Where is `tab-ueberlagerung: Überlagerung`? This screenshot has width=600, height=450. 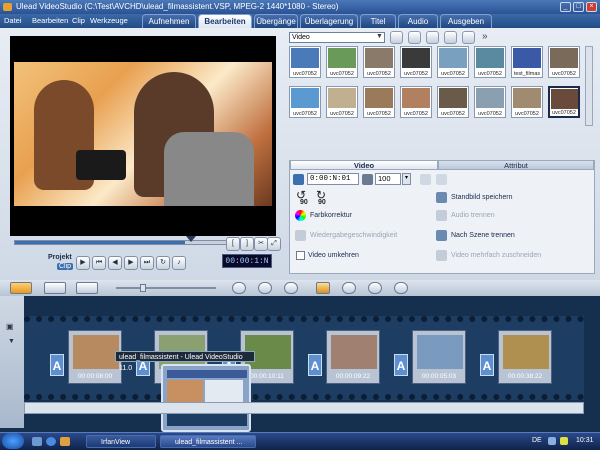
tab-ueberlagerung: Überlagerung is located at coordinates (329, 21).